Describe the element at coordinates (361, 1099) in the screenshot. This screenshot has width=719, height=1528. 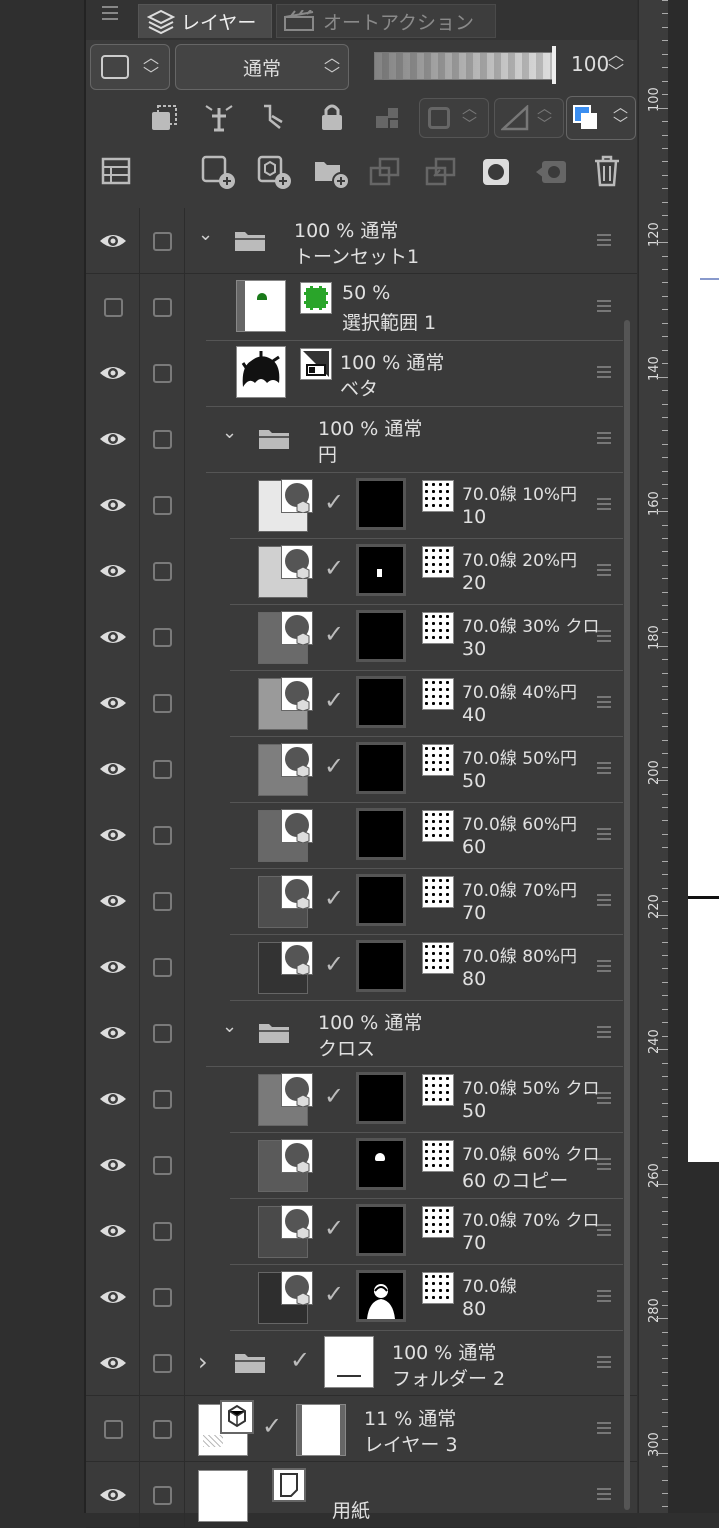
I see `layer-row-x50: ✓ 70.0線 50% クロ 50` at that location.